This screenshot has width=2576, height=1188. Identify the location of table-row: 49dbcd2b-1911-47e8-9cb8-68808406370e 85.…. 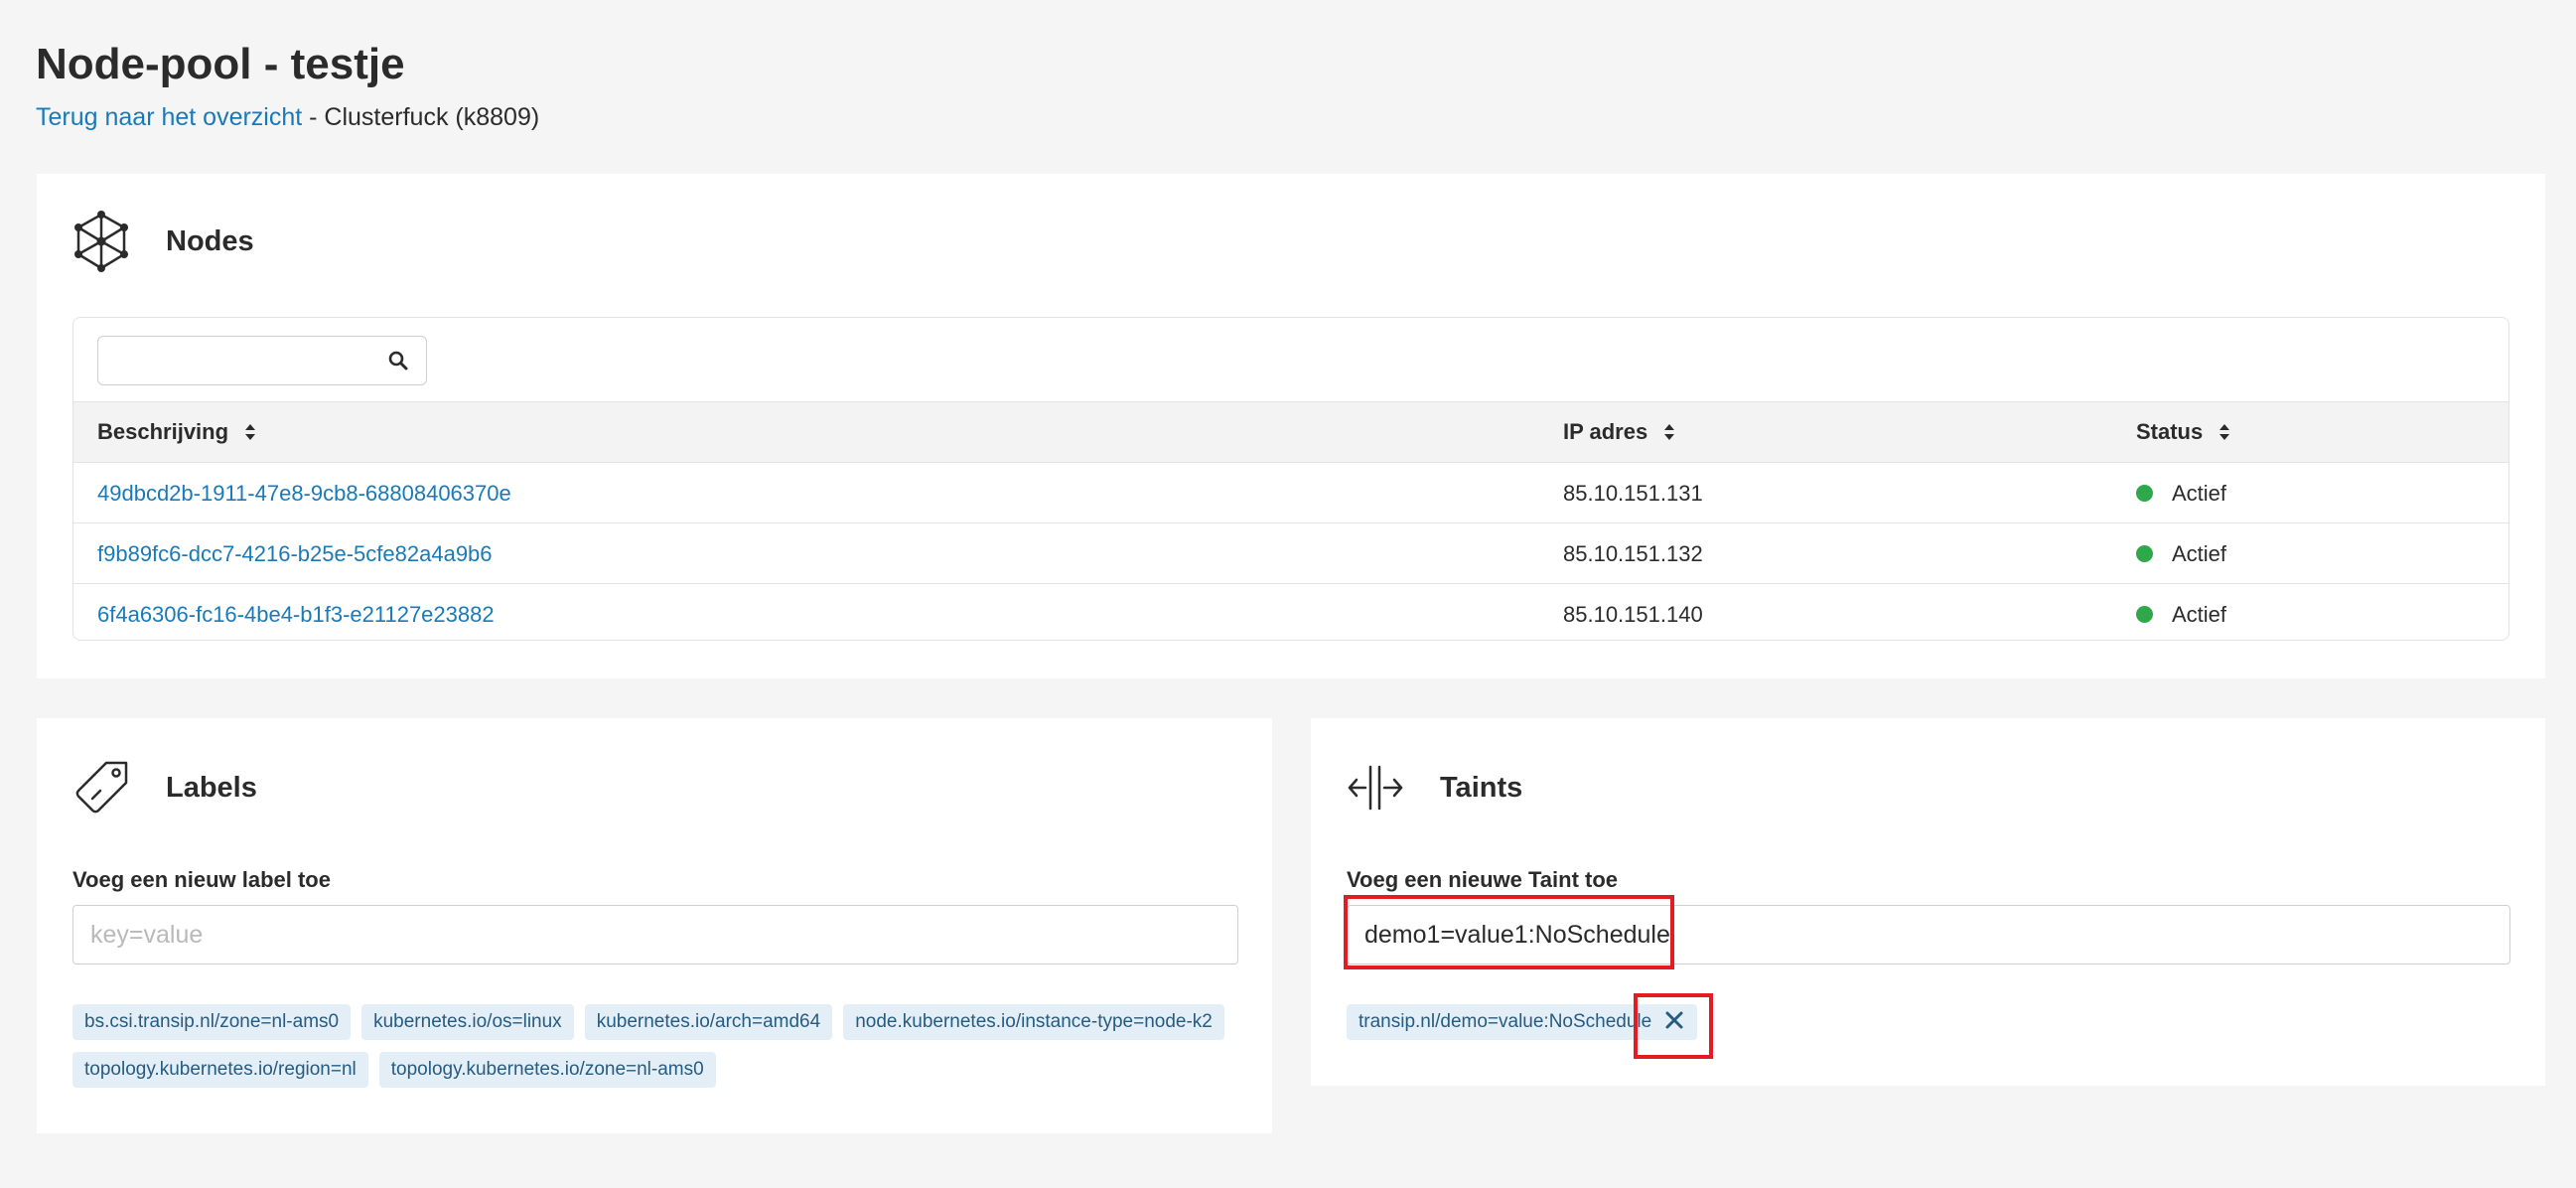
(1291, 493).